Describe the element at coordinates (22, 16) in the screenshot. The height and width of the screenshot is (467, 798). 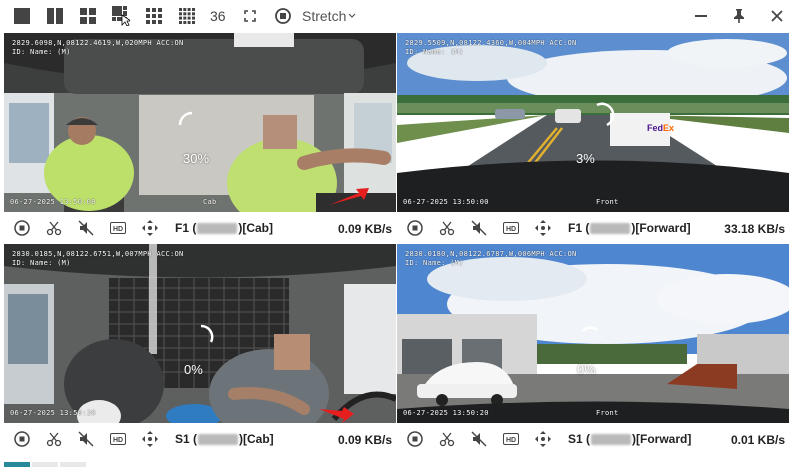
I see `layout-1-icon` at that location.